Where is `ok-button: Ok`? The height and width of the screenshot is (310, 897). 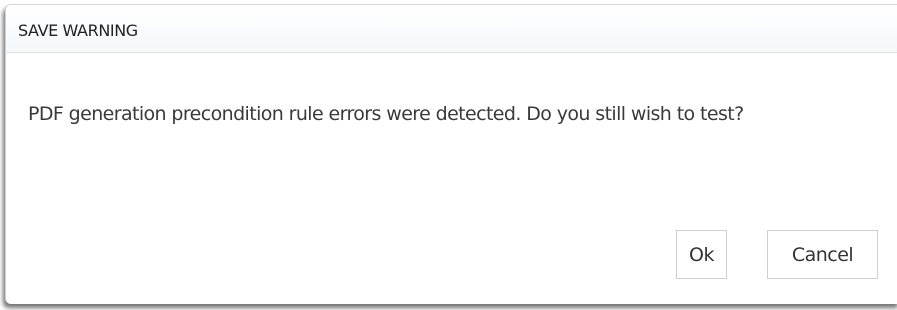
ok-button: Ok is located at coordinates (701, 254).